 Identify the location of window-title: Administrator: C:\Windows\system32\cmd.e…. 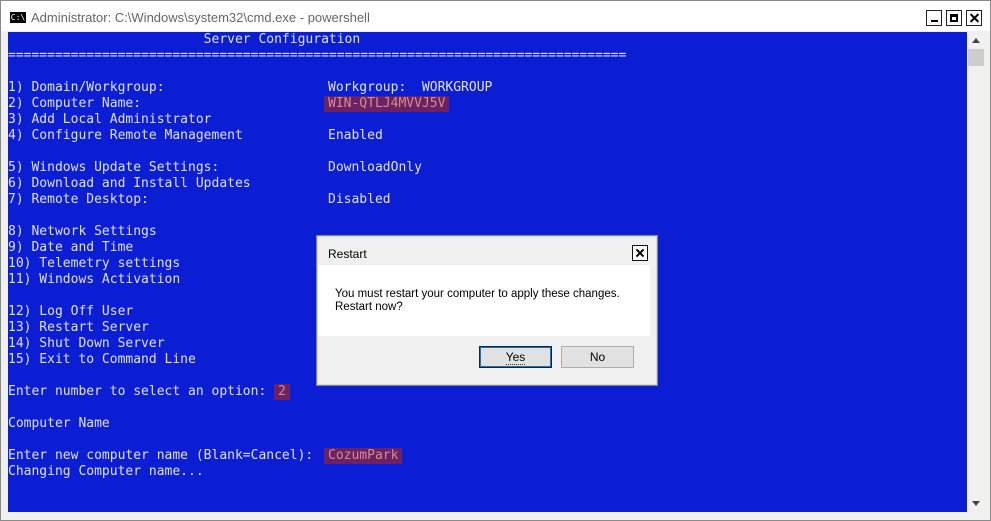
(200, 17).